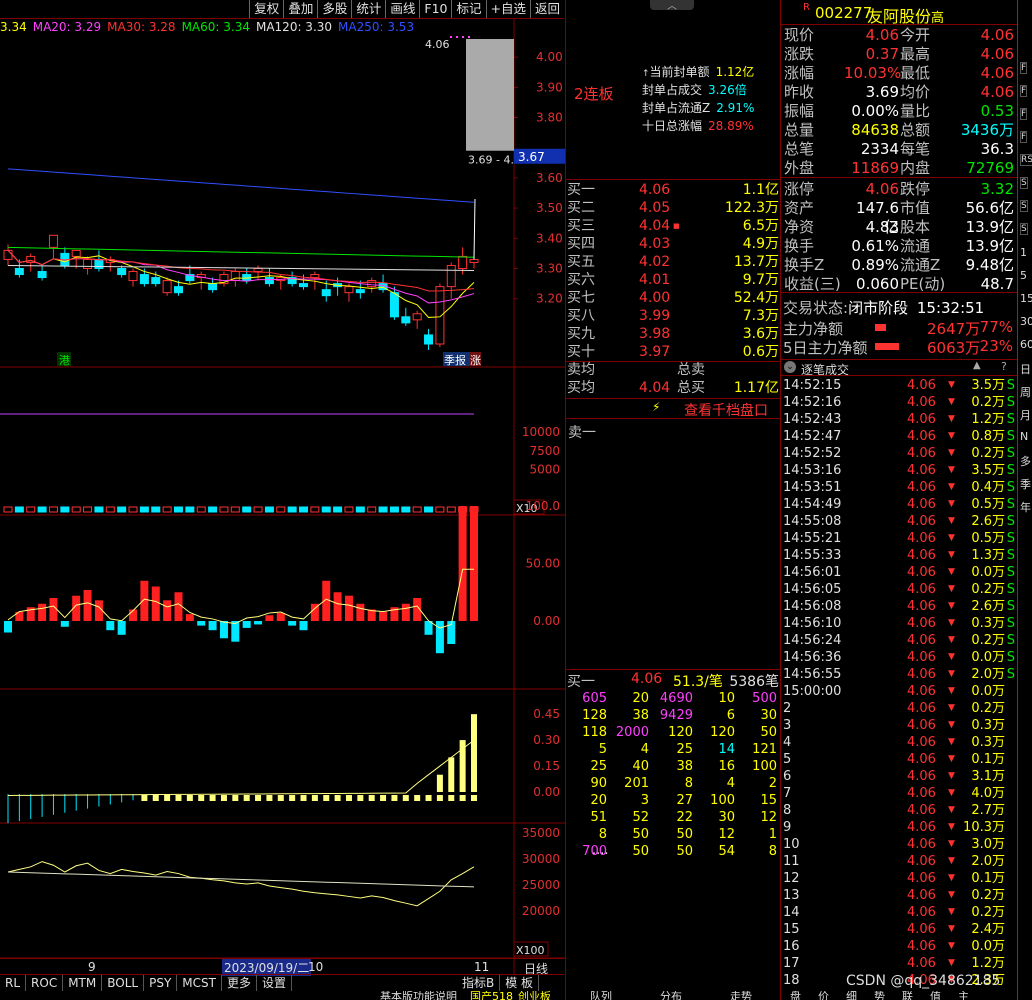 This screenshot has width=1032, height=1000. What do you see at coordinates (673, 244) in the screenshot?
I see `bid-row: 买四 4.03 4.9万` at bounding box center [673, 244].